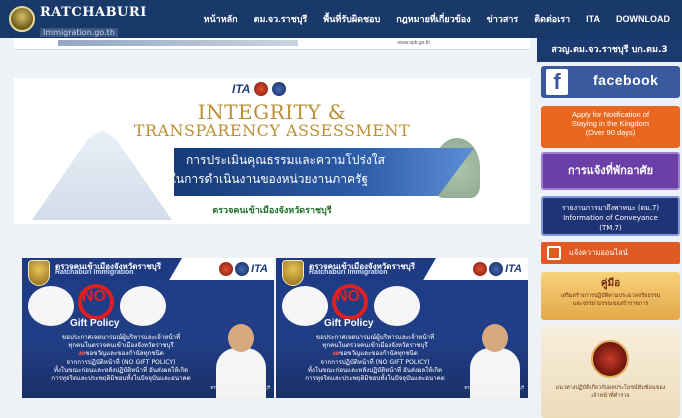 The width and height of the screenshot is (682, 418). I want to click on nav-item-download: DOWNLOAD, so click(643, 19).